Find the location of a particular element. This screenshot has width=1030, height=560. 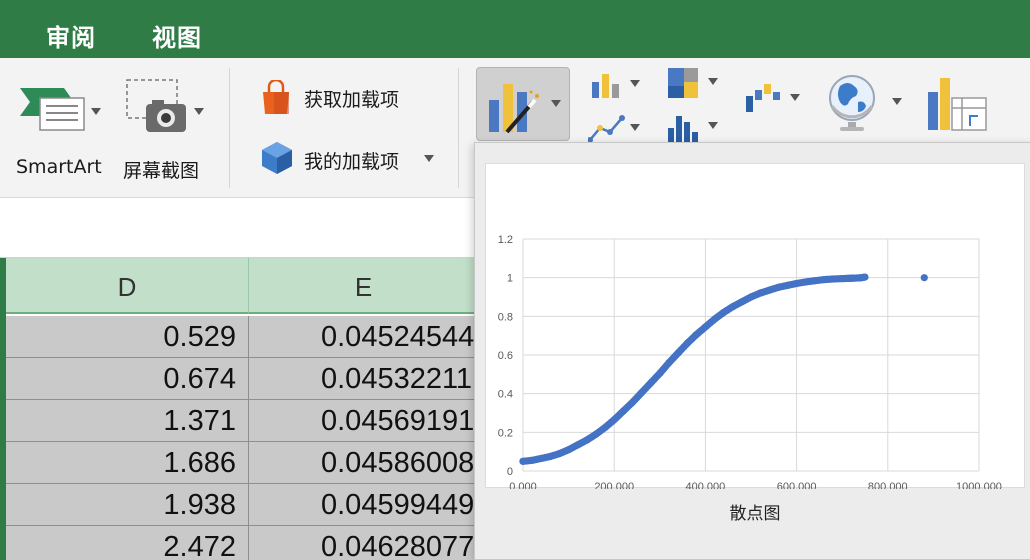

y-tick-label: 0.2 is located at coordinates (505, 433).